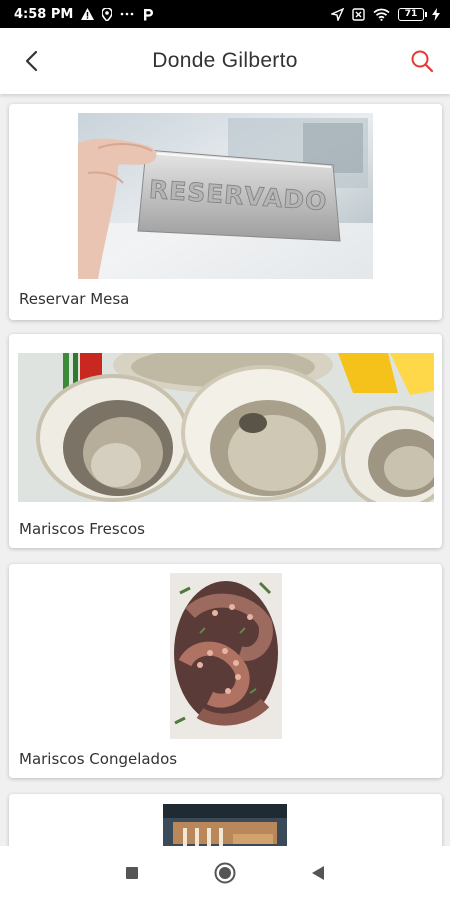  What do you see at coordinates (226, 656) in the screenshot?
I see `octopus-image` at bounding box center [226, 656].